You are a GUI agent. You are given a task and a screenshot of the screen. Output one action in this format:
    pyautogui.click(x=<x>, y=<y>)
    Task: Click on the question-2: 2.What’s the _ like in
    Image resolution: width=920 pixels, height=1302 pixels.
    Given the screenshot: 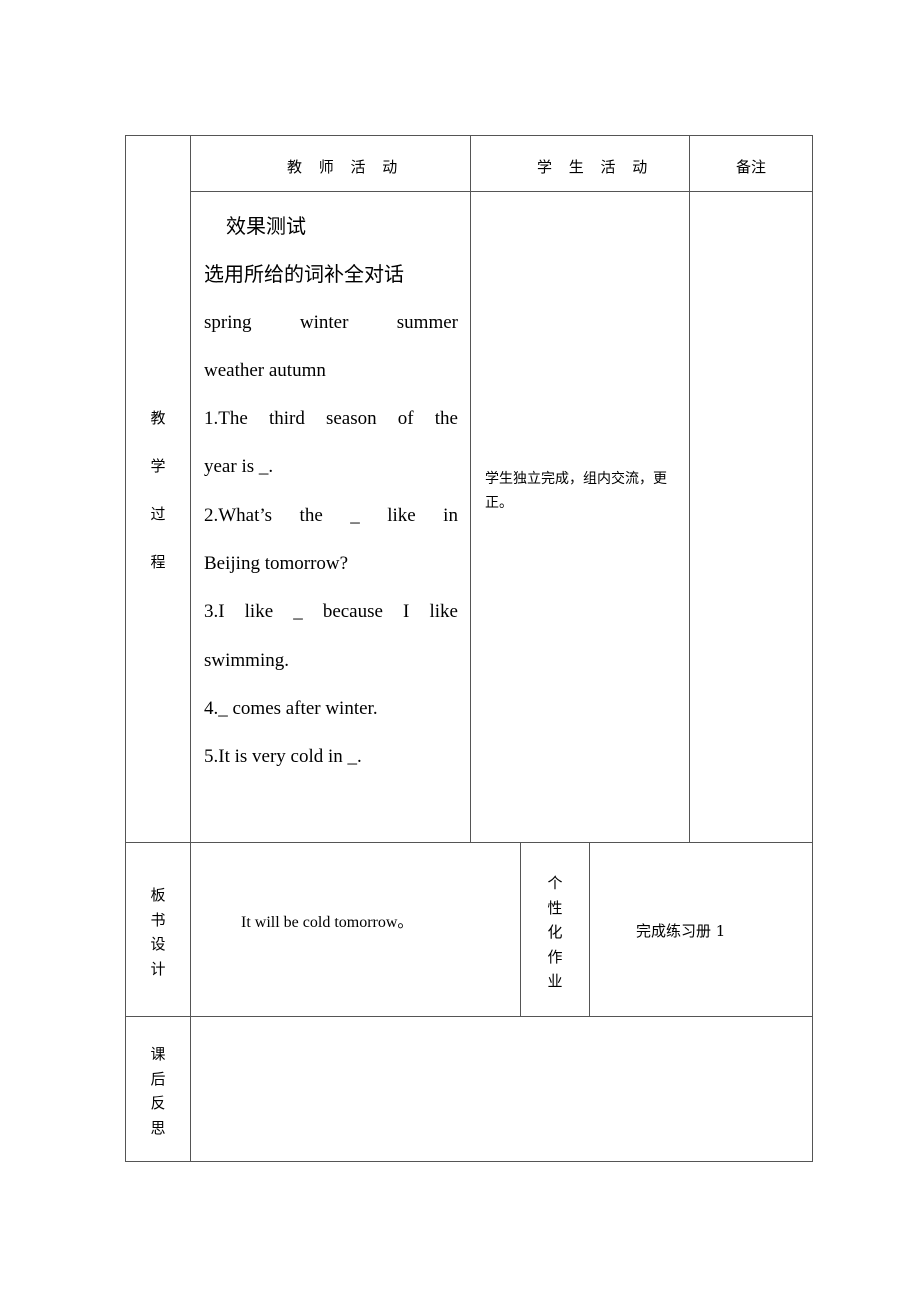 What is the action you would take?
    pyautogui.click(x=331, y=516)
    